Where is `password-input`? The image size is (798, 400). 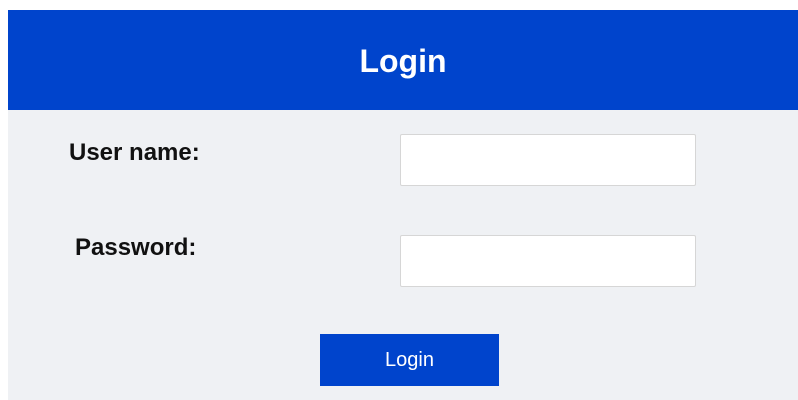 password-input is located at coordinates (548, 261).